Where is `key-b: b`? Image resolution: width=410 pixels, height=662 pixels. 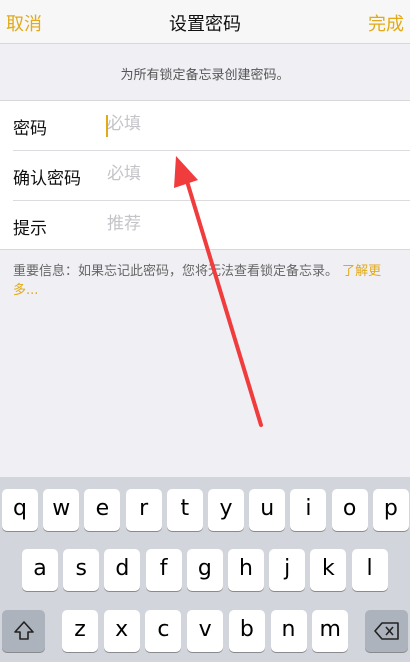 key-b: b is located at coordinates (246, 631).